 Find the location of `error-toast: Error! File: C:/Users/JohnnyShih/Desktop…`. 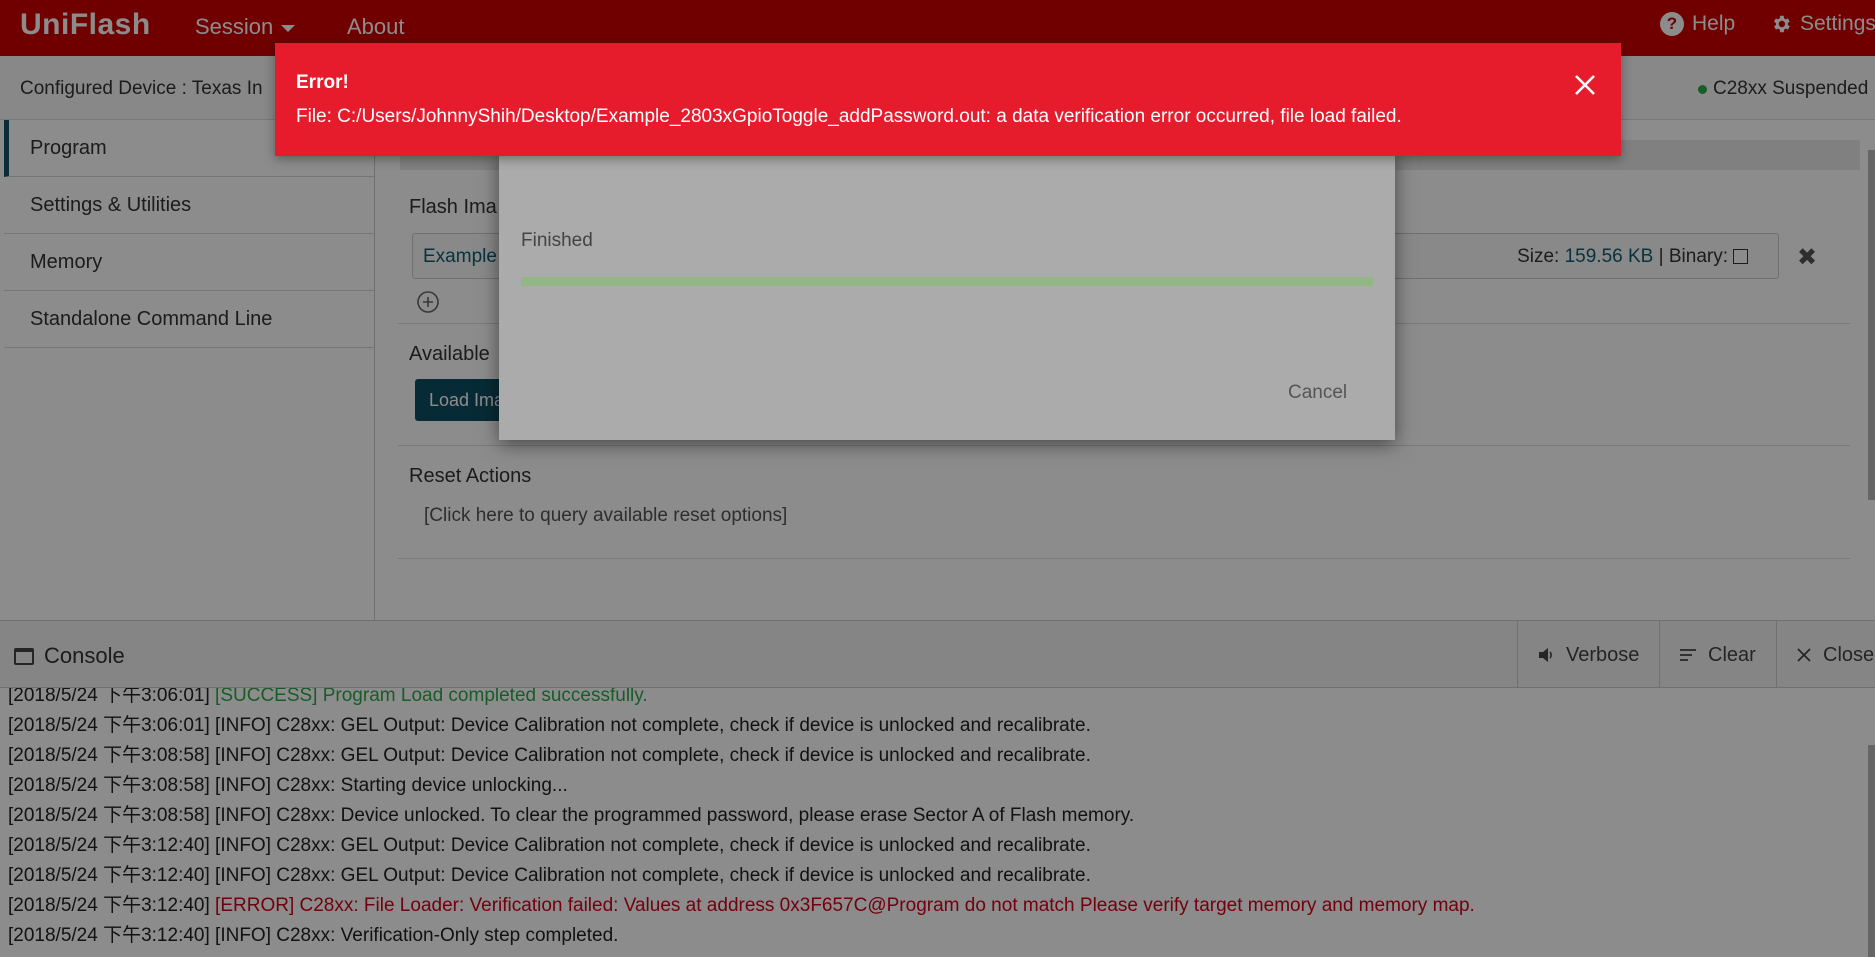

error-toast: Error! File: C:/Users/JohnnyShih/Desktop… is located at coordinates (948, 99).